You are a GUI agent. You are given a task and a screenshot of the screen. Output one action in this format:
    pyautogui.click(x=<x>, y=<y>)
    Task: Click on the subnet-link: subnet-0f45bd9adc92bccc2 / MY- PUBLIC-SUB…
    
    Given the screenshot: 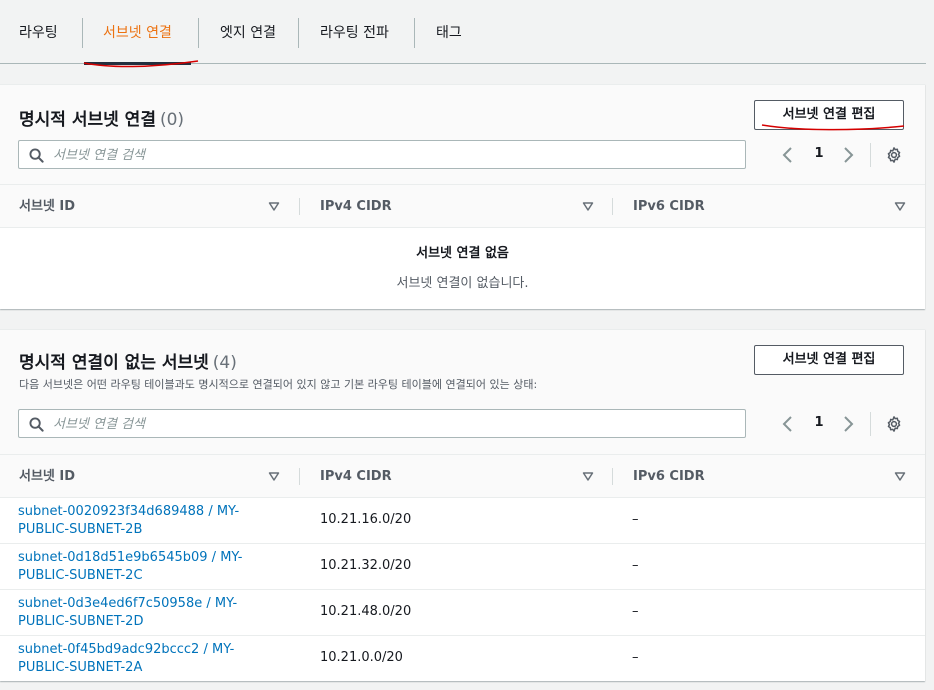 What is the action you would take?
    pyautogui.click(x=138, y=659)
    